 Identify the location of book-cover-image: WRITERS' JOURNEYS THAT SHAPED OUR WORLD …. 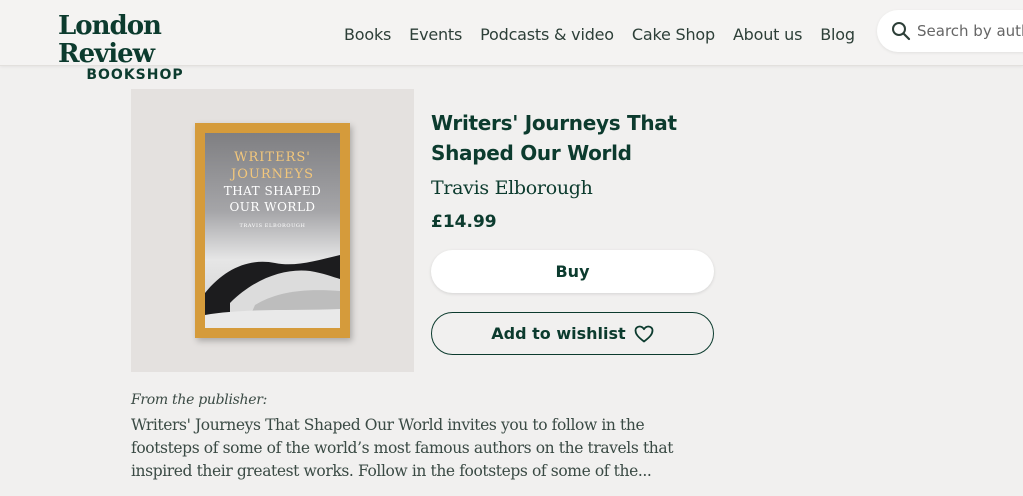
(272, 230).